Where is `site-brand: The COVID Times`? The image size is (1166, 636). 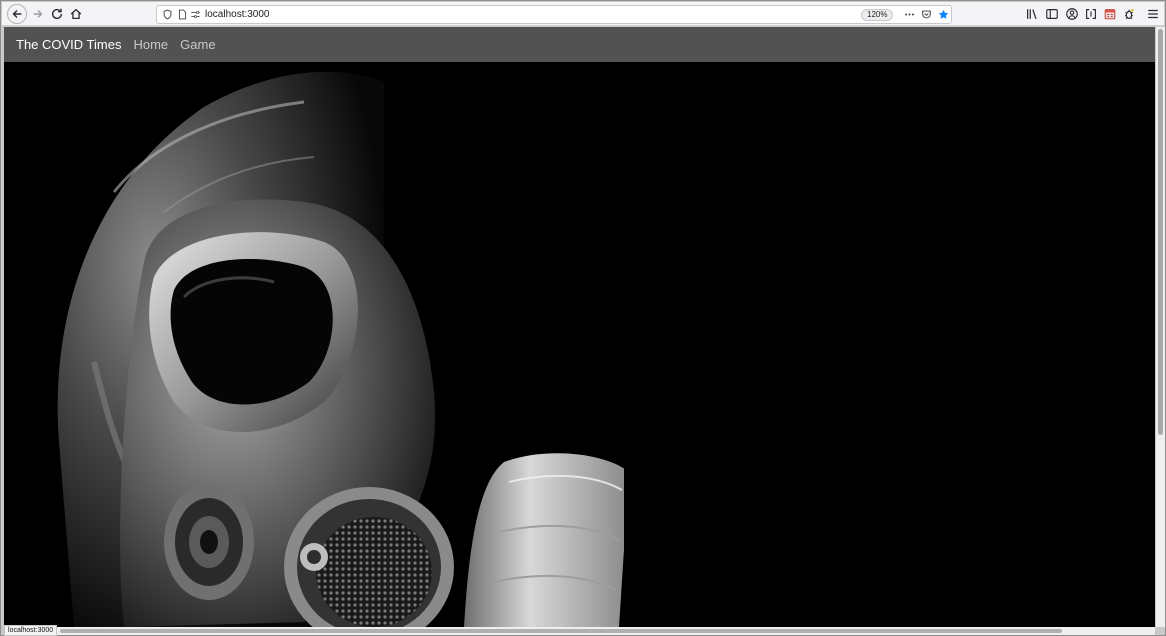
site-brand: The COVID Times is located at coordinates (68, 44).